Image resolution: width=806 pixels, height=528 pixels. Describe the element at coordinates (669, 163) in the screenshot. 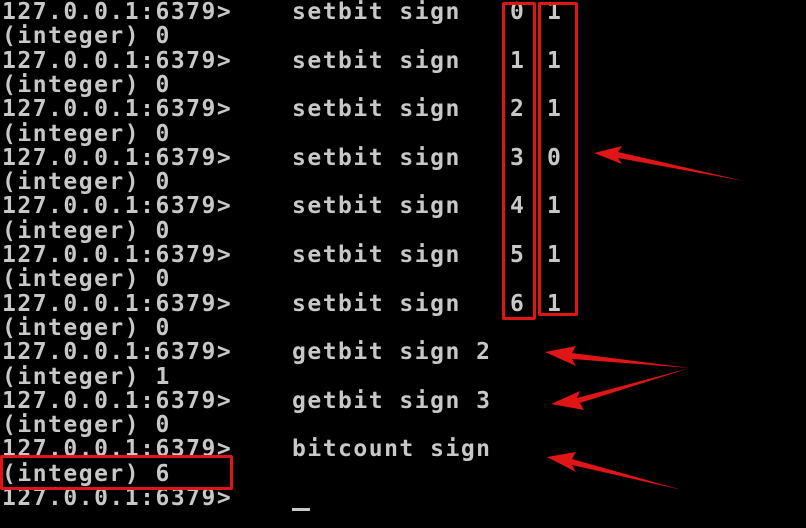

I see `arrow-to-bit-3-icon` at that location.